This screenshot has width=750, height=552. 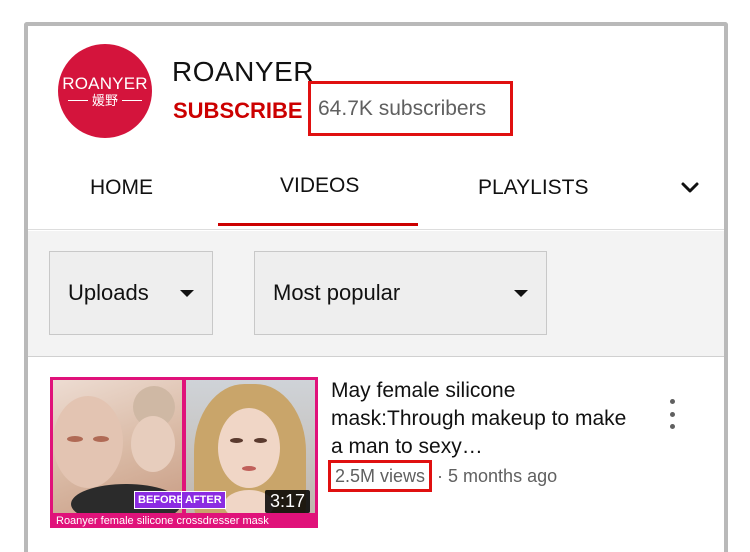 I want to click on channel-name: ROANYER, so click(x=243, y=71).